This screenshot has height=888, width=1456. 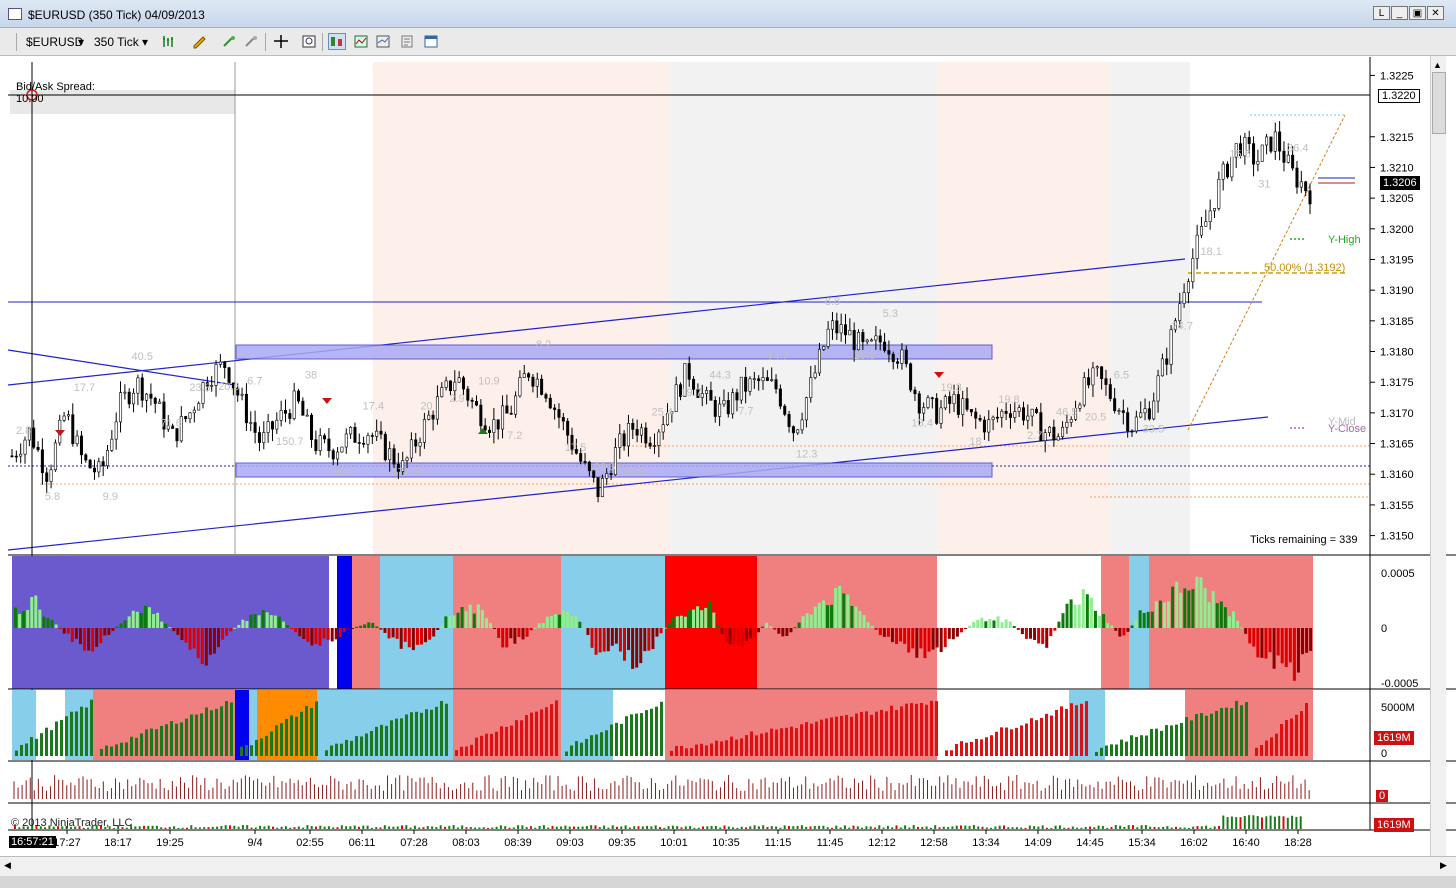 I want to click on osc-axis-zero: 0, so click(x=1384, y=629).